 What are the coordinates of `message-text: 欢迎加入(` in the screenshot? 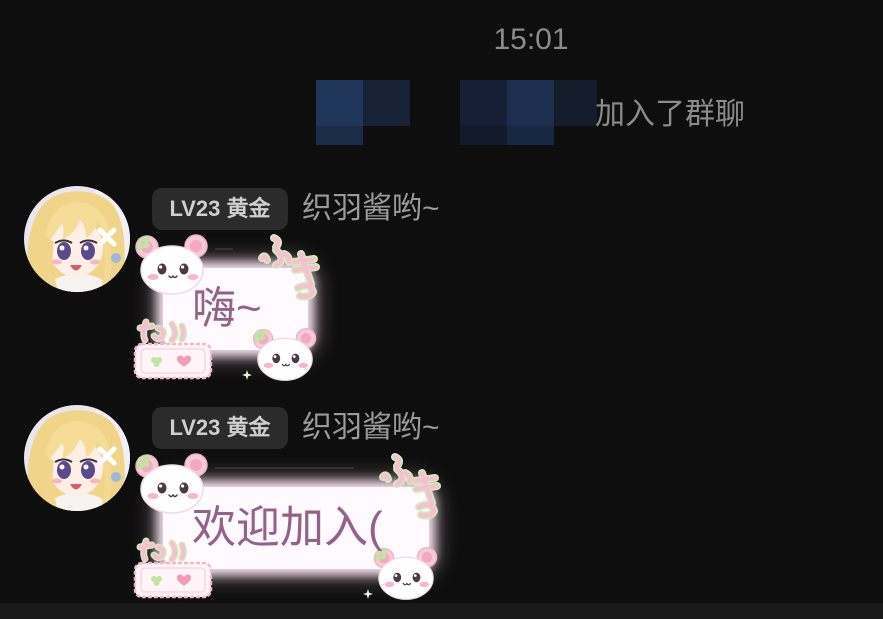 It's located at (287, 527).